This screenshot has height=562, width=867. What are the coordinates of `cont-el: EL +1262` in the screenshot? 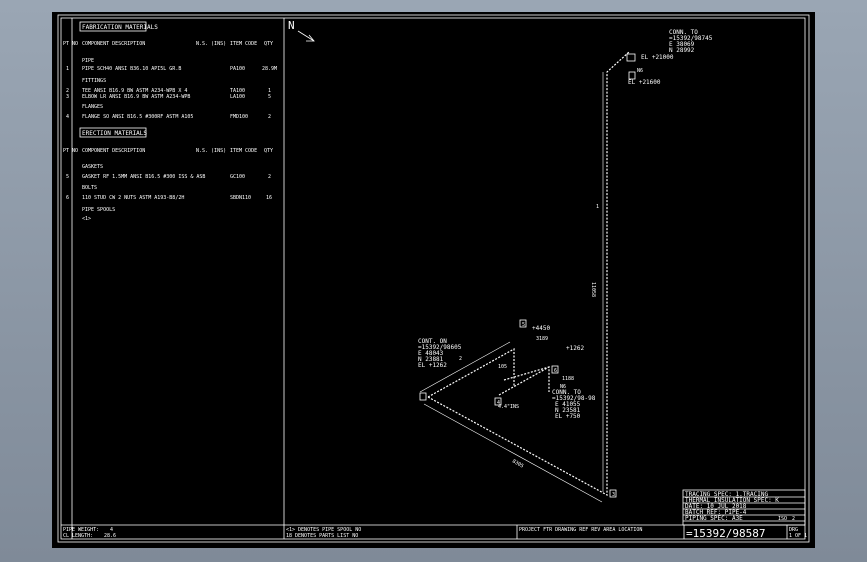 It's located at (432, 365).